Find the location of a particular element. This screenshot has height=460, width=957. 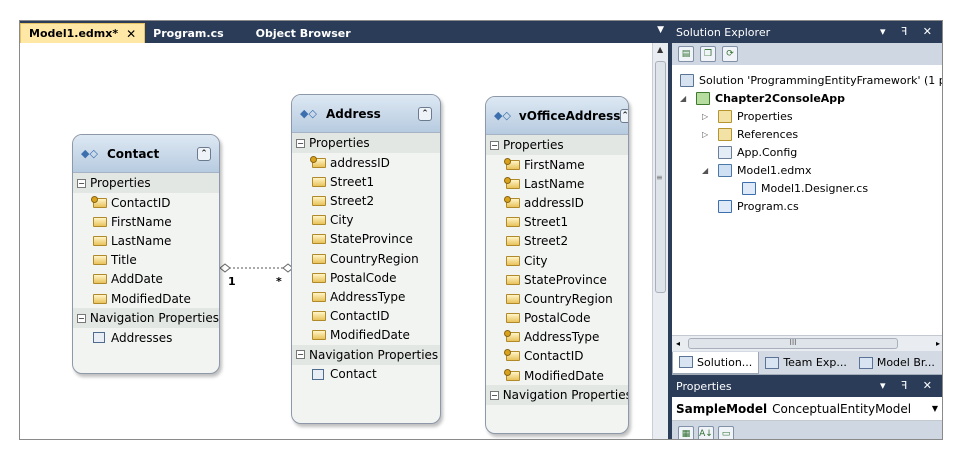

show-all-files-icon: ❐ is located at coordinates (708, 54).